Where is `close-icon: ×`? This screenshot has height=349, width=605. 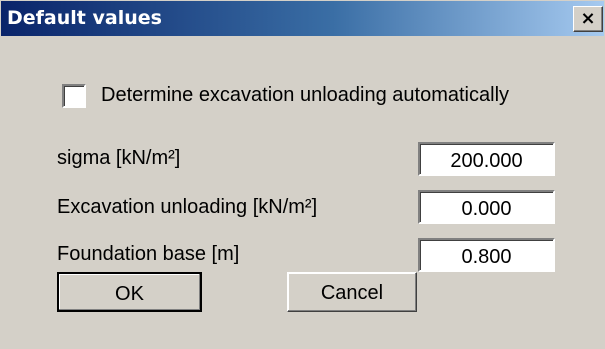 close-icon: × is located at coordinates (588, 18).